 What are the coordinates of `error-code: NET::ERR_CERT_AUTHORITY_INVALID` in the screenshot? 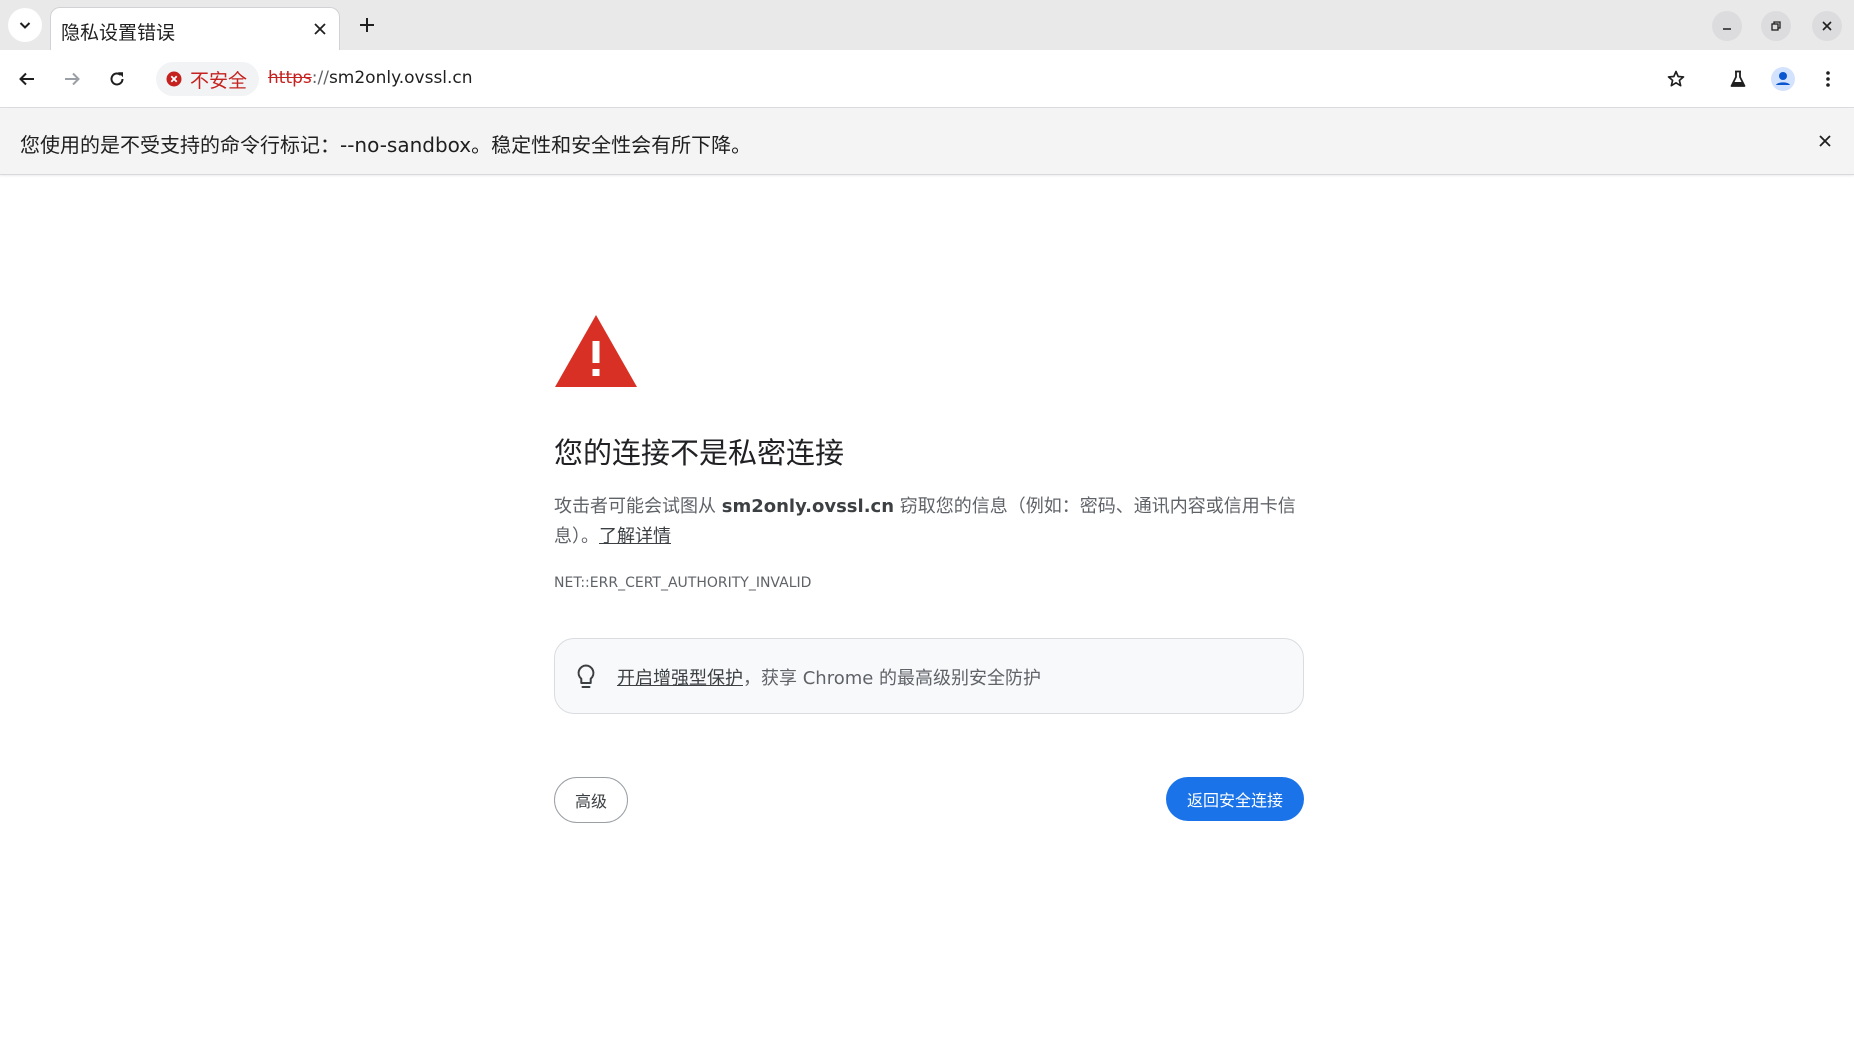 It's located at (683, 583).